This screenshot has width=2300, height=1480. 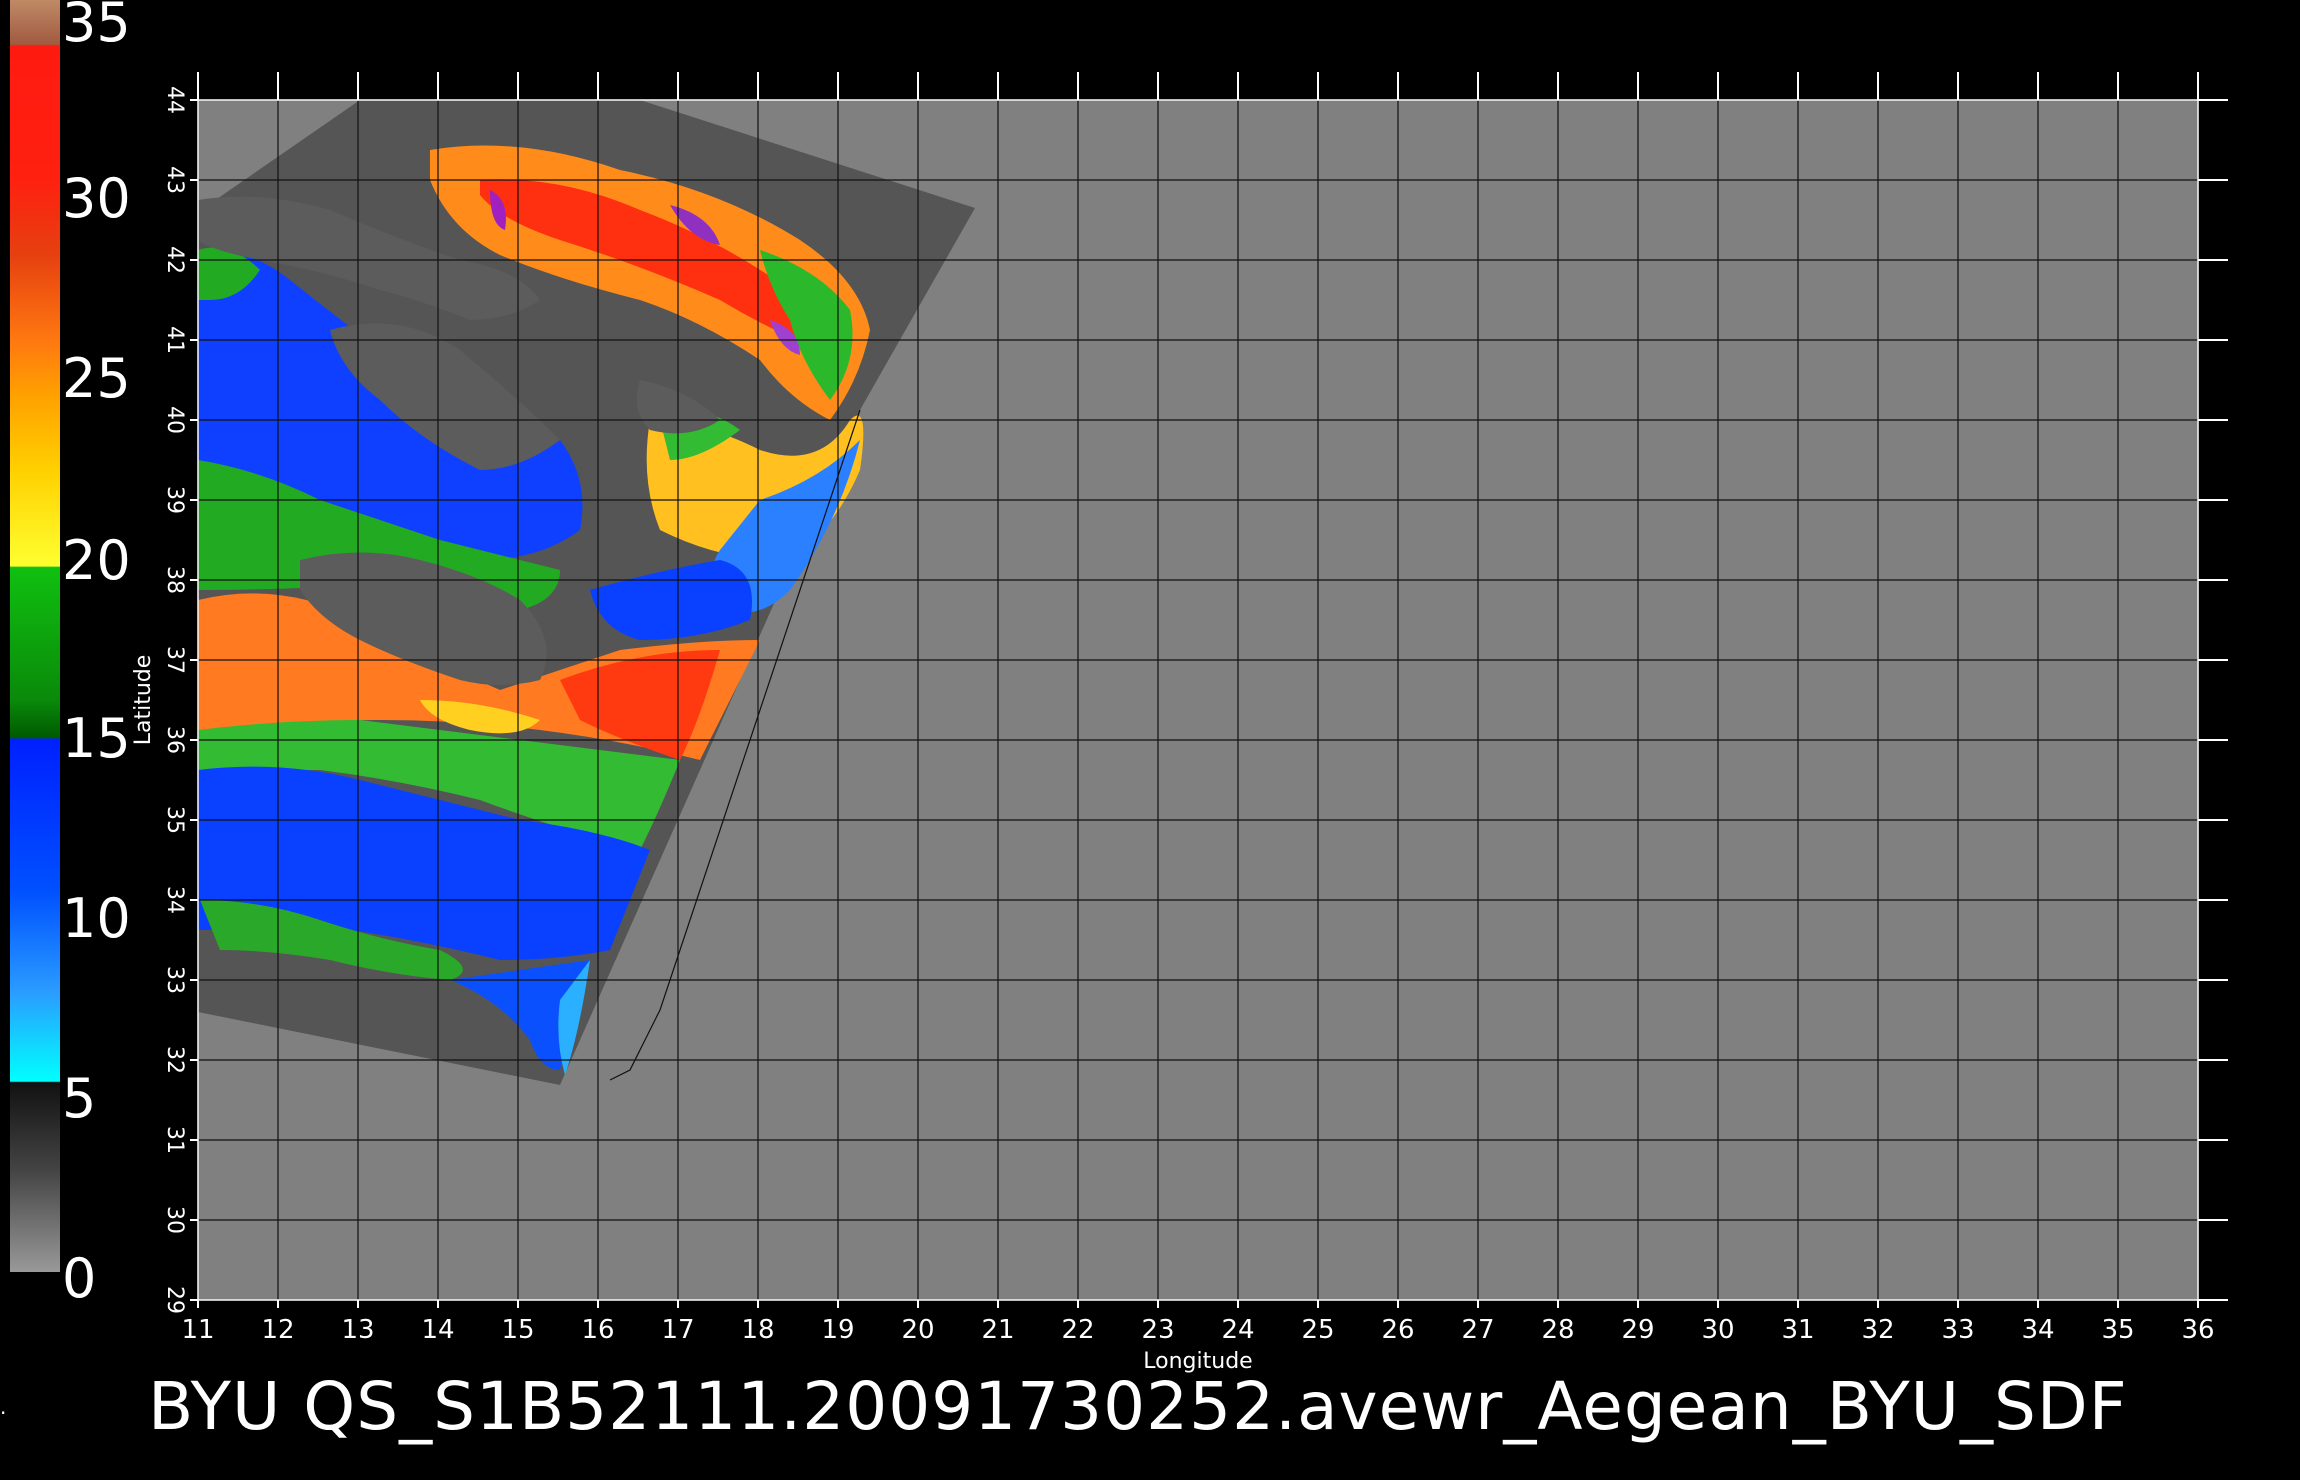 What do you see at coordinates (2037, 1330) in the screenshot?
I see `lon-tick-label-34: 34` at bounding box center [2037, 1330].